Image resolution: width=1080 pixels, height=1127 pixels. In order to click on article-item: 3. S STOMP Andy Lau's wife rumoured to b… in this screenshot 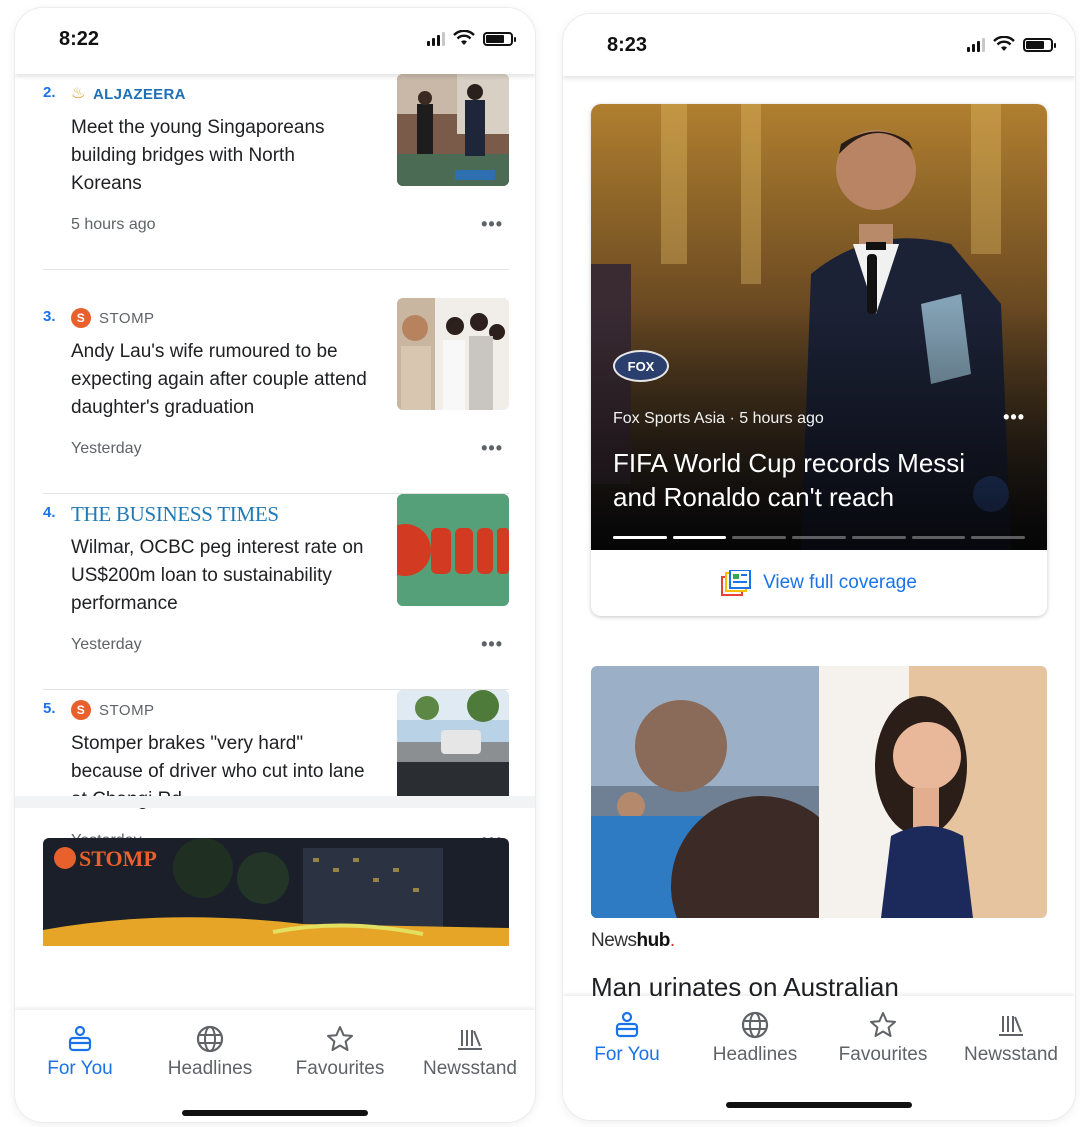, I will do `click(276, 396)`.